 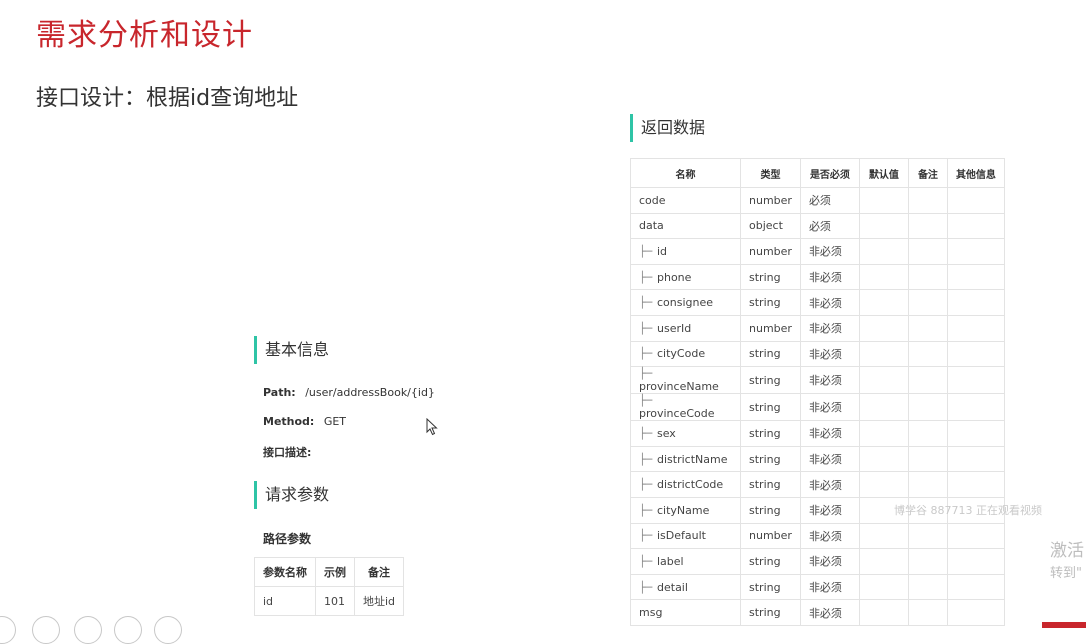 What do you see at coordinates (287, 452) in the screenshot?
I see `description-label: 接口描述:` at bounding box center [287, 452].